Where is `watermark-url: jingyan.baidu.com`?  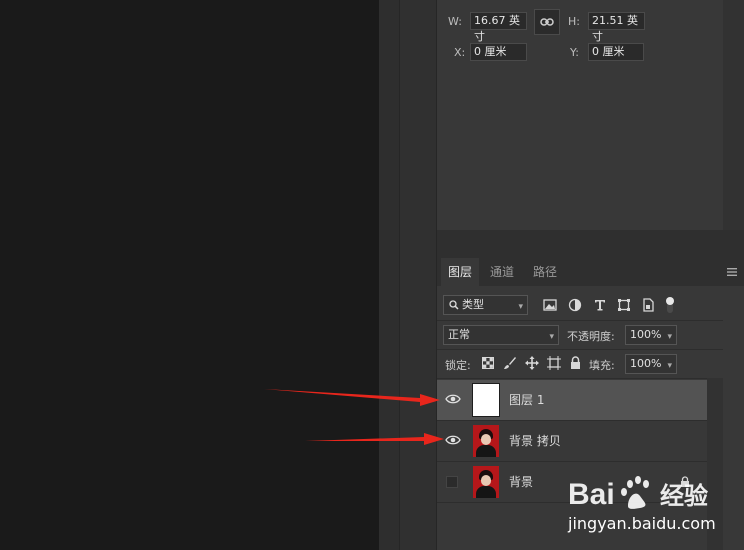 watermark-url: jingyan.baidu.com is located at coordinates (642, 523).